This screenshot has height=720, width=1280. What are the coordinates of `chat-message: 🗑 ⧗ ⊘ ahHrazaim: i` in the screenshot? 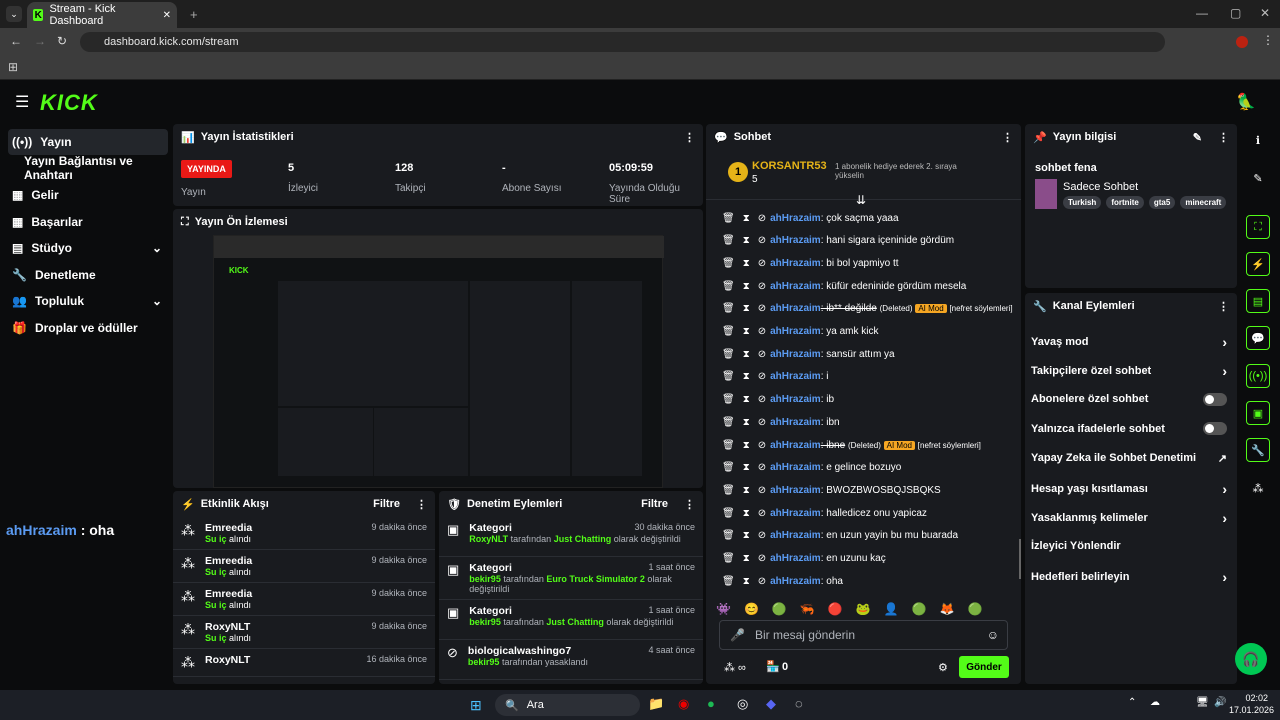 It's located at (872, 377).